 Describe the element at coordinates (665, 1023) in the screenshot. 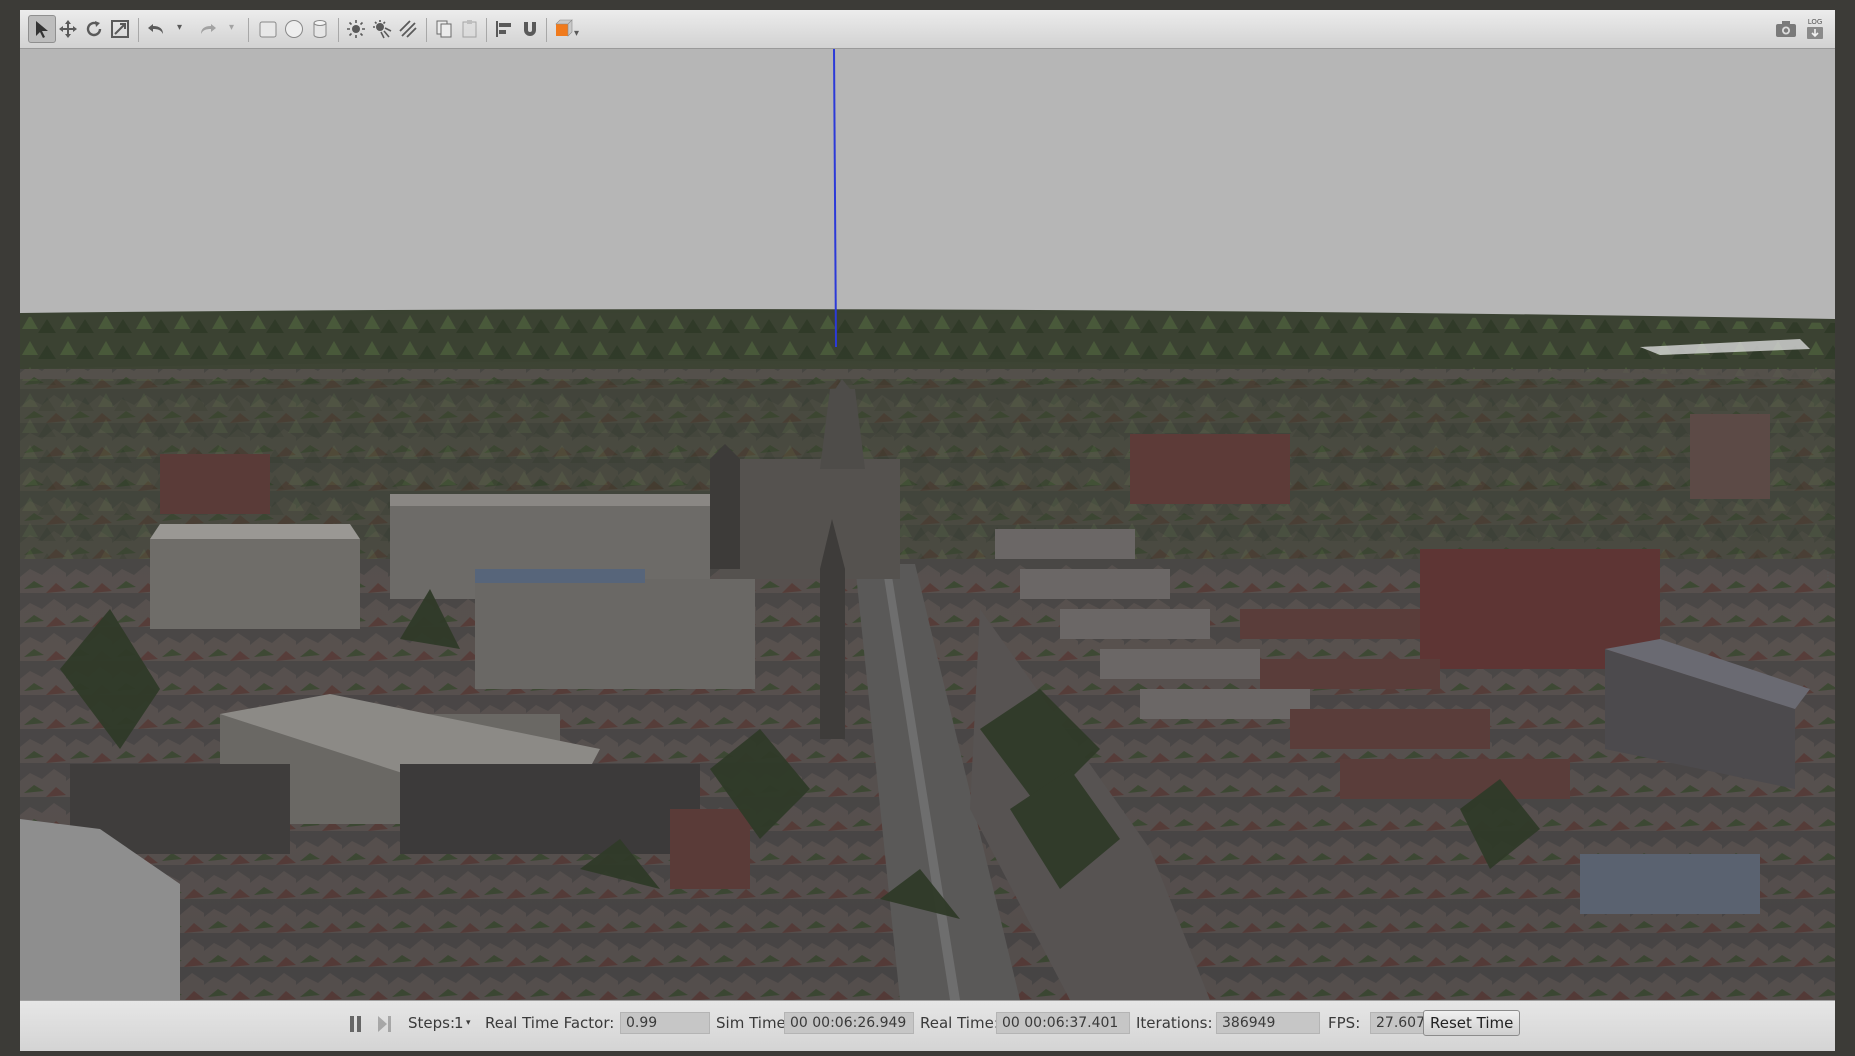

I see `rtf-value-field: 0.99` at that location.